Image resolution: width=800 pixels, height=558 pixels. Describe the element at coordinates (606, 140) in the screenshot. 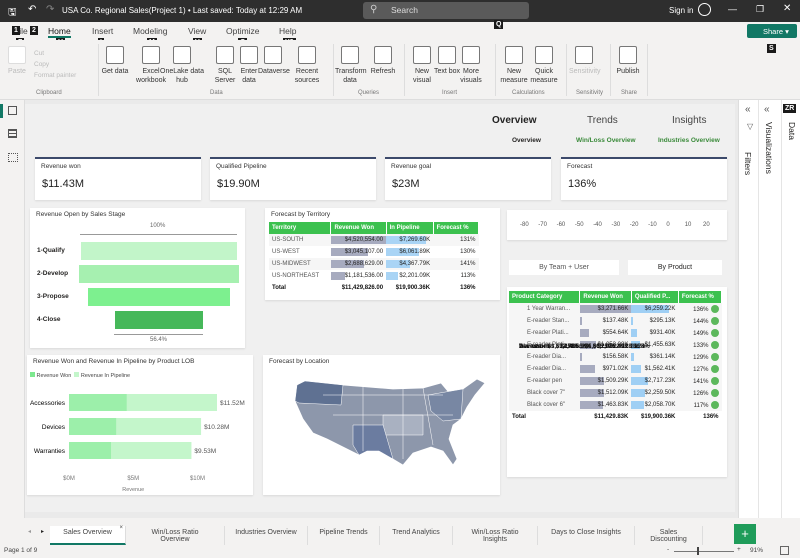

I see `subnav-winloss: Win/Loss Overview` at that location.